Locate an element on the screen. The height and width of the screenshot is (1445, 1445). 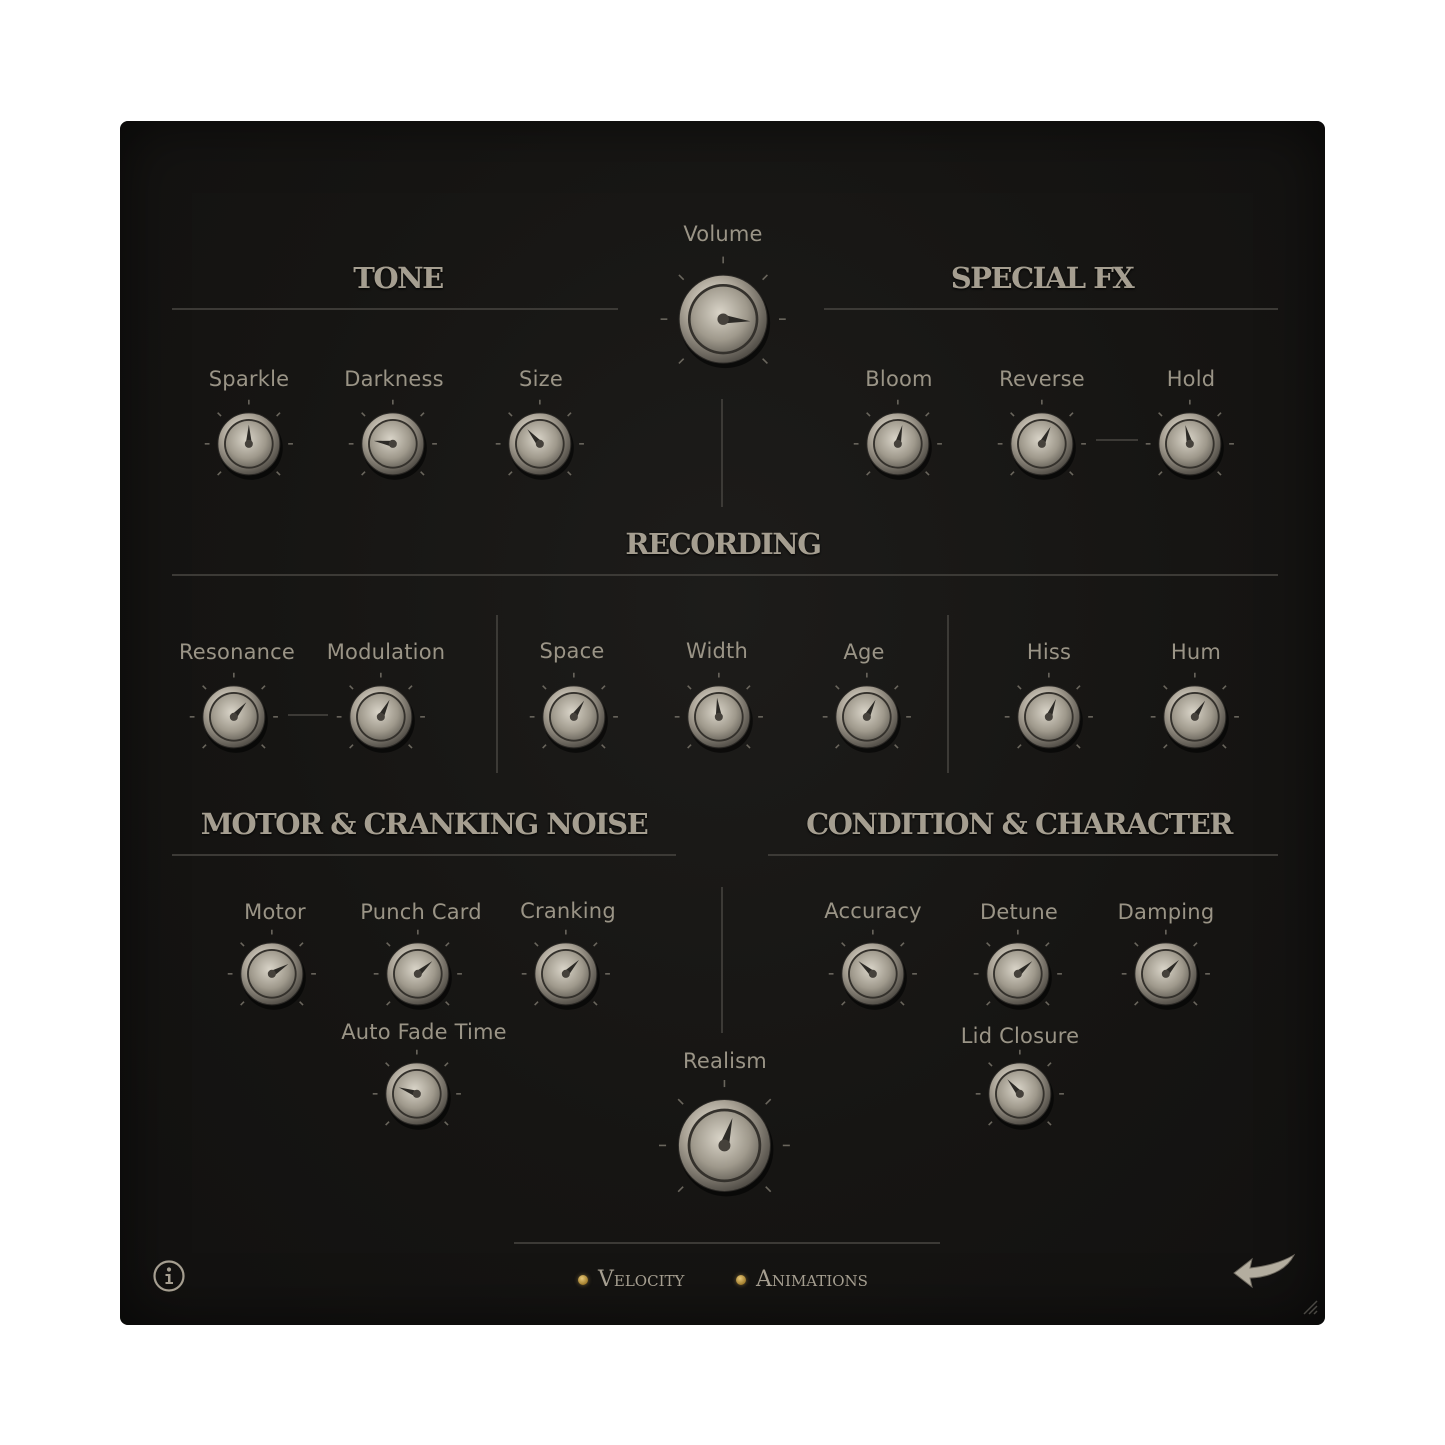
accuracy-knob is located at coordinates (873, 974).